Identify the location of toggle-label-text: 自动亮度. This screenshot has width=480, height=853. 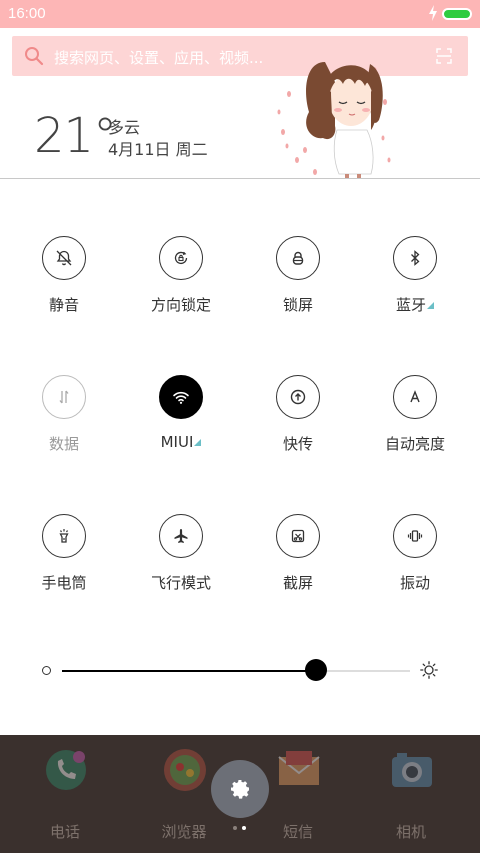
(414, 444).